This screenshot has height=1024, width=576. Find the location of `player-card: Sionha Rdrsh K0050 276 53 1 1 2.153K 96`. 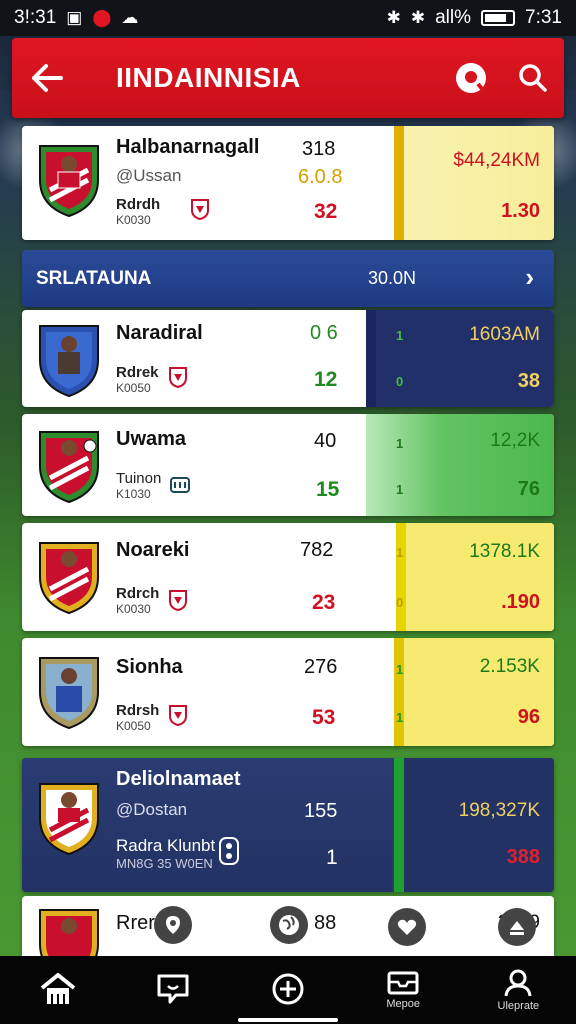

player-card: Sionha Rdrsh K0050 276 53 1 1 2.153K 96 is located at coordinates (288, 692).